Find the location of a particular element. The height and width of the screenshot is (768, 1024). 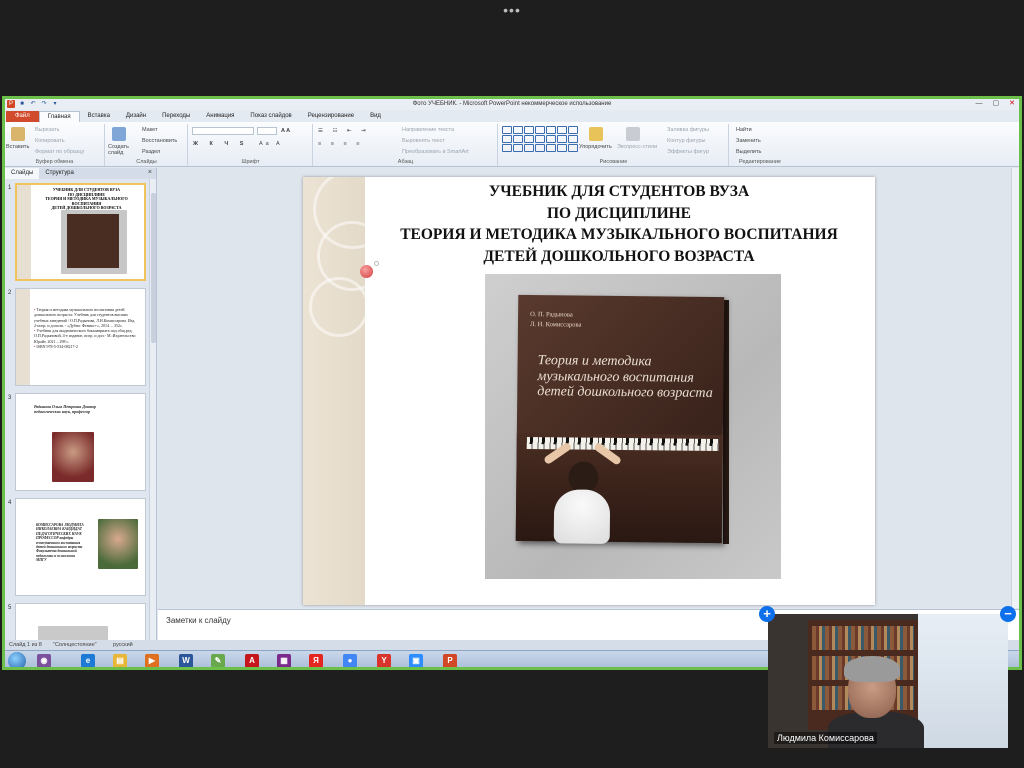

tab-slides: Слайды is located at coordinates (22, 173).